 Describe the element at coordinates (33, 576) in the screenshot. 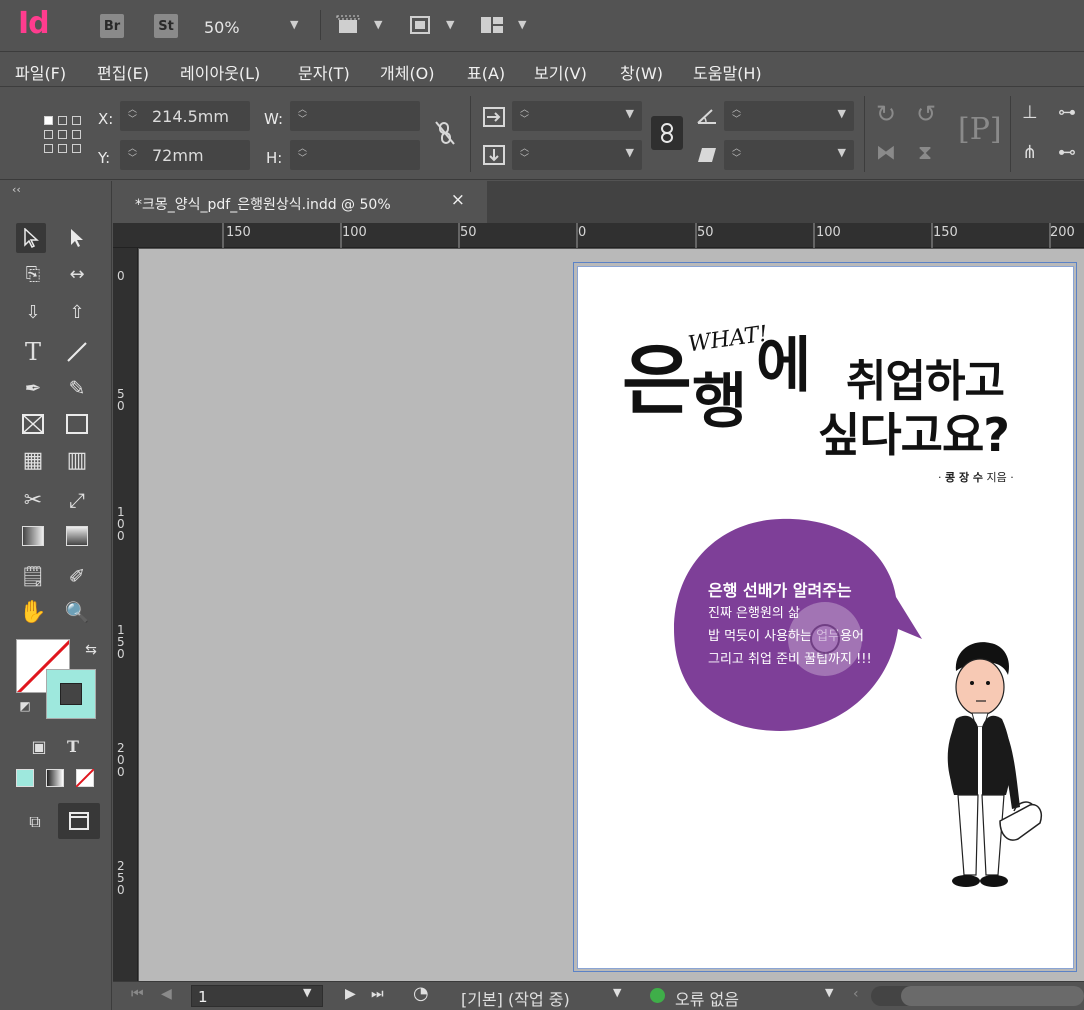

I see `note-tool-icon: 🗒` at that location.